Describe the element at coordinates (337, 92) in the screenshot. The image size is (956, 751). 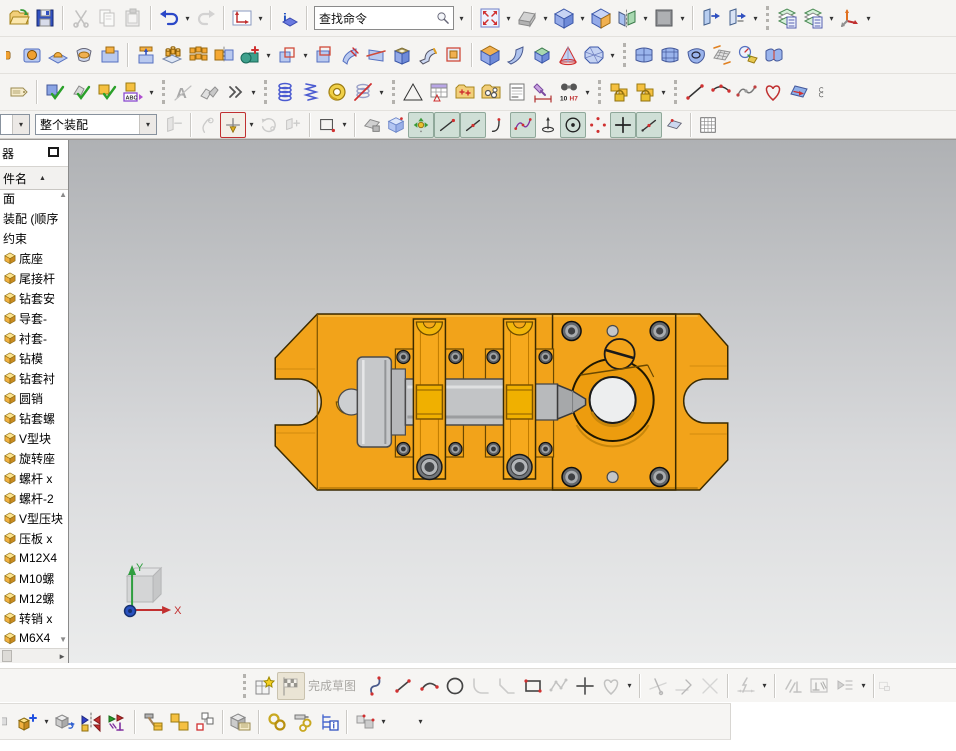
I see `washer-button` at that location.